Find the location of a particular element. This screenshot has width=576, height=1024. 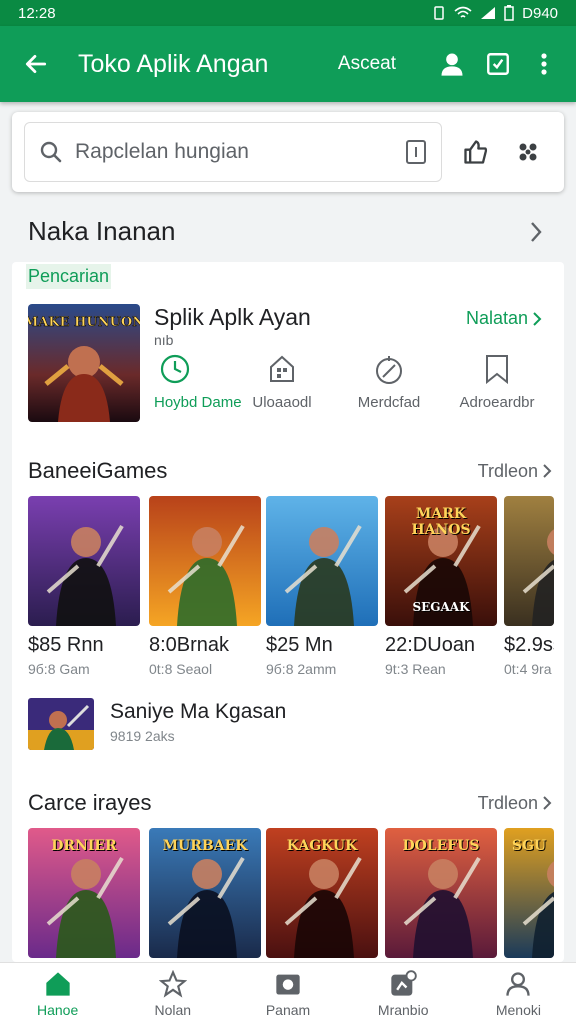

games-more-label: Trdleon is located at coordinates (507, 470).